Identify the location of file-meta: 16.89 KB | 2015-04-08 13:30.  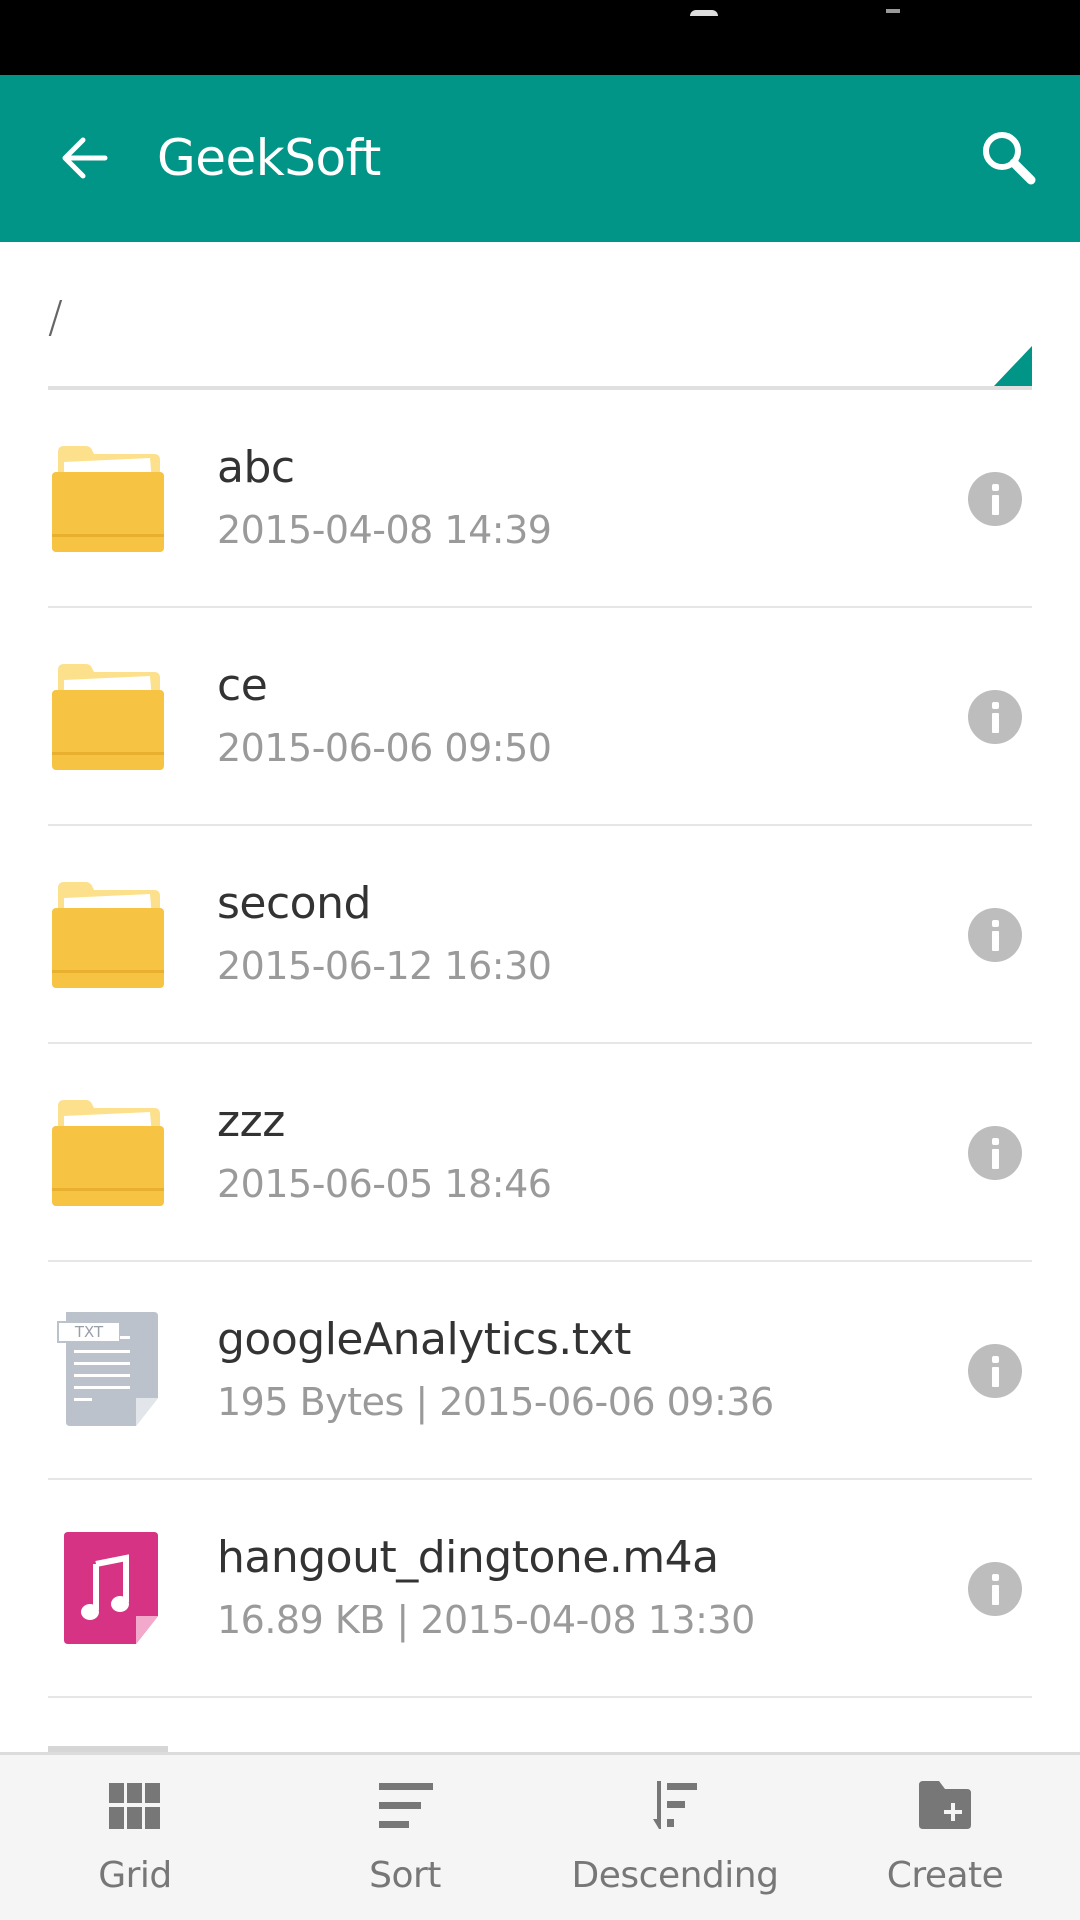
(486, 1620).